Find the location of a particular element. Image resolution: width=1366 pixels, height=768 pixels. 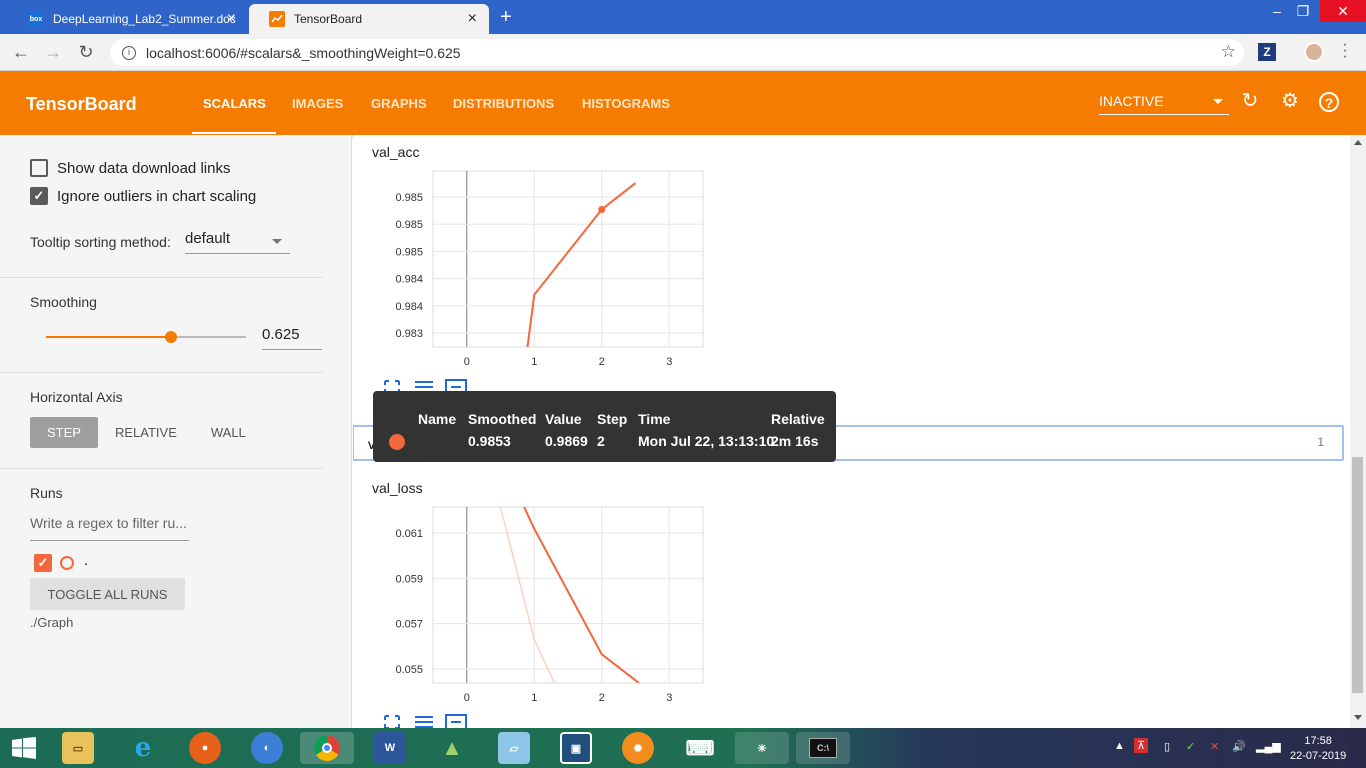

cmd-icon: C:\ is located at coordinates (823, 748).